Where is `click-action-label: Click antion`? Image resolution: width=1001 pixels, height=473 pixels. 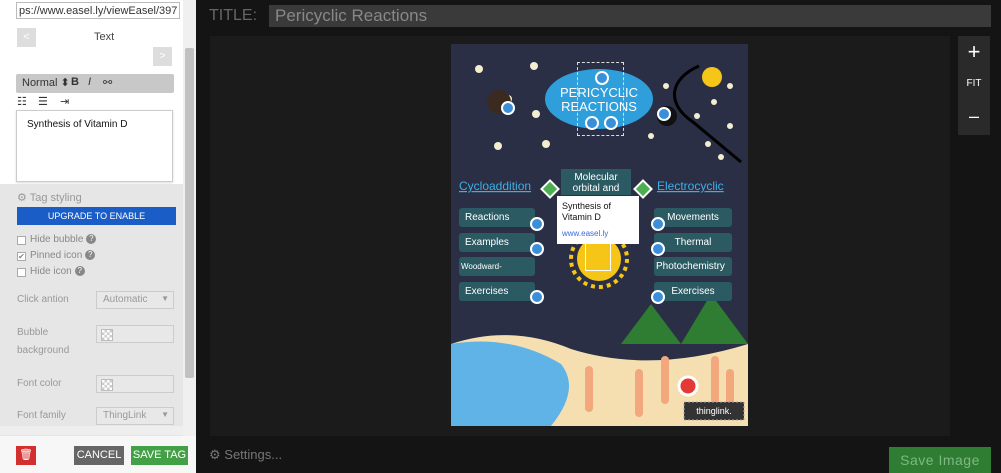
click-action-label: Click antion is located at coordinates (43, 299).